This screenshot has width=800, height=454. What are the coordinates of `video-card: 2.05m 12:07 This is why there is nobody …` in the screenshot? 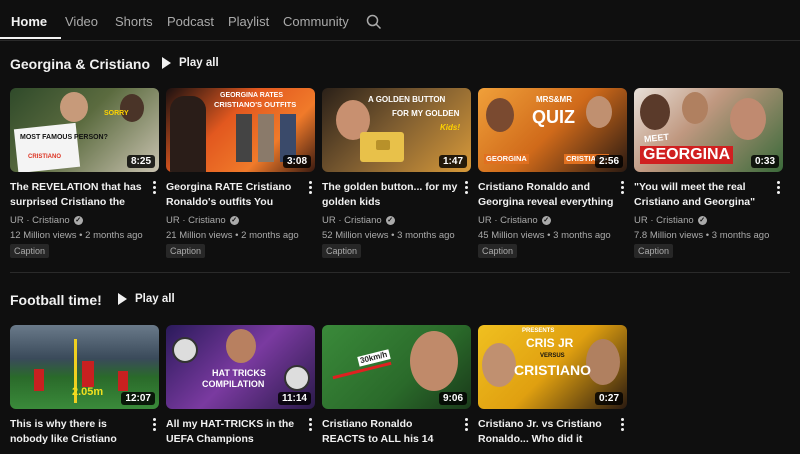 It's located at (84, 385).